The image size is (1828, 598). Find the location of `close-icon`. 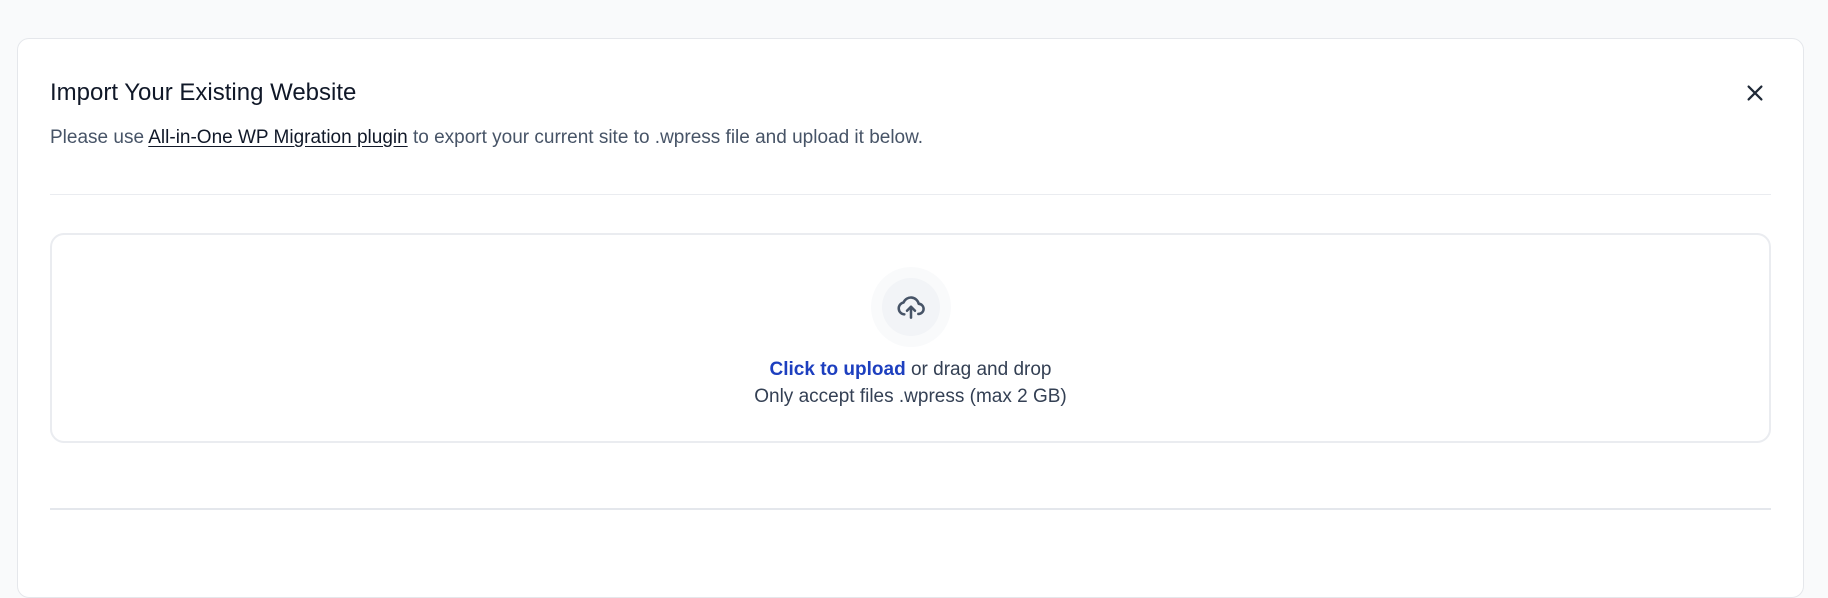

close-icon is located at coordinates (1755, 93).